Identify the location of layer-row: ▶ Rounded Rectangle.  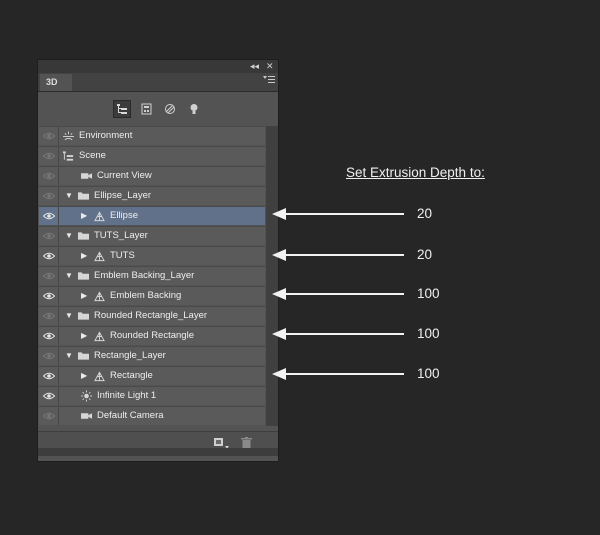
(152, 335).